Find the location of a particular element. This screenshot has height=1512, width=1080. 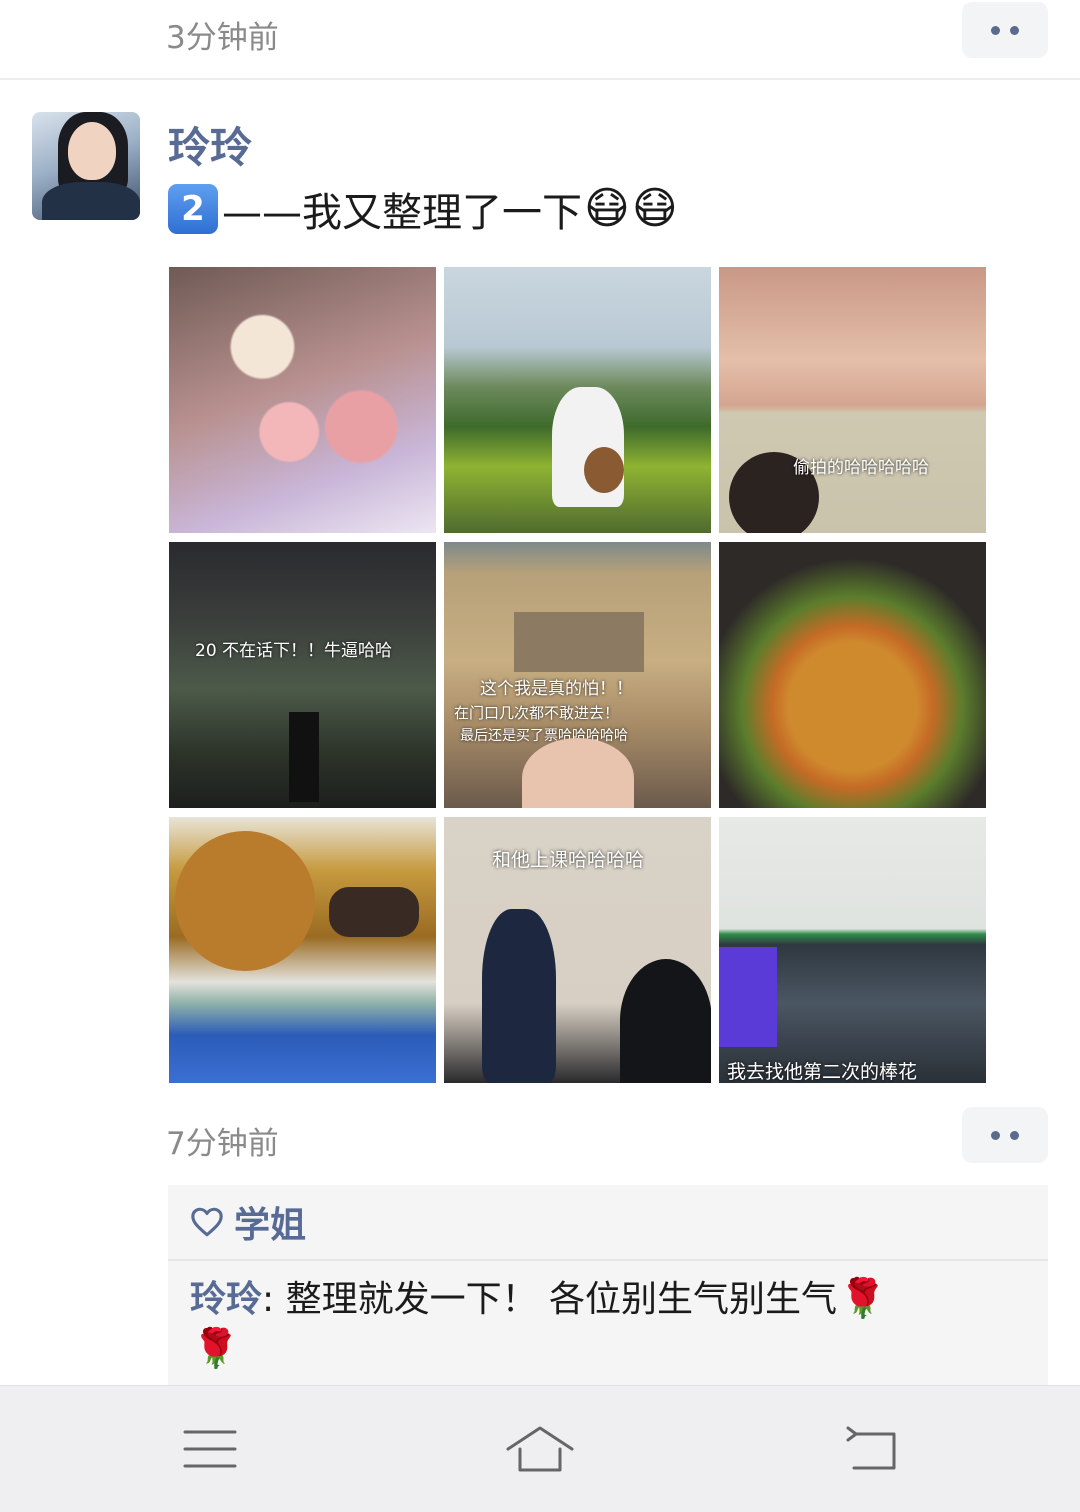

photo-girl-with-dog-in-park is located at coordinates (577, 400).